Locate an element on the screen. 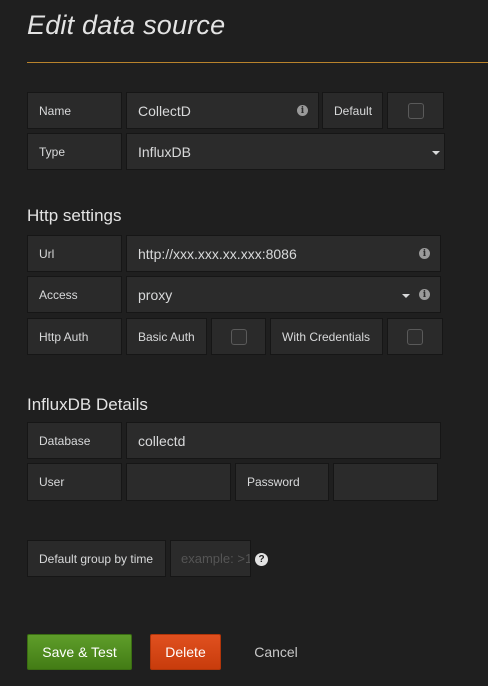 The image size is (488, 686). access-select: proxy i is located at coordinates (283, 294).